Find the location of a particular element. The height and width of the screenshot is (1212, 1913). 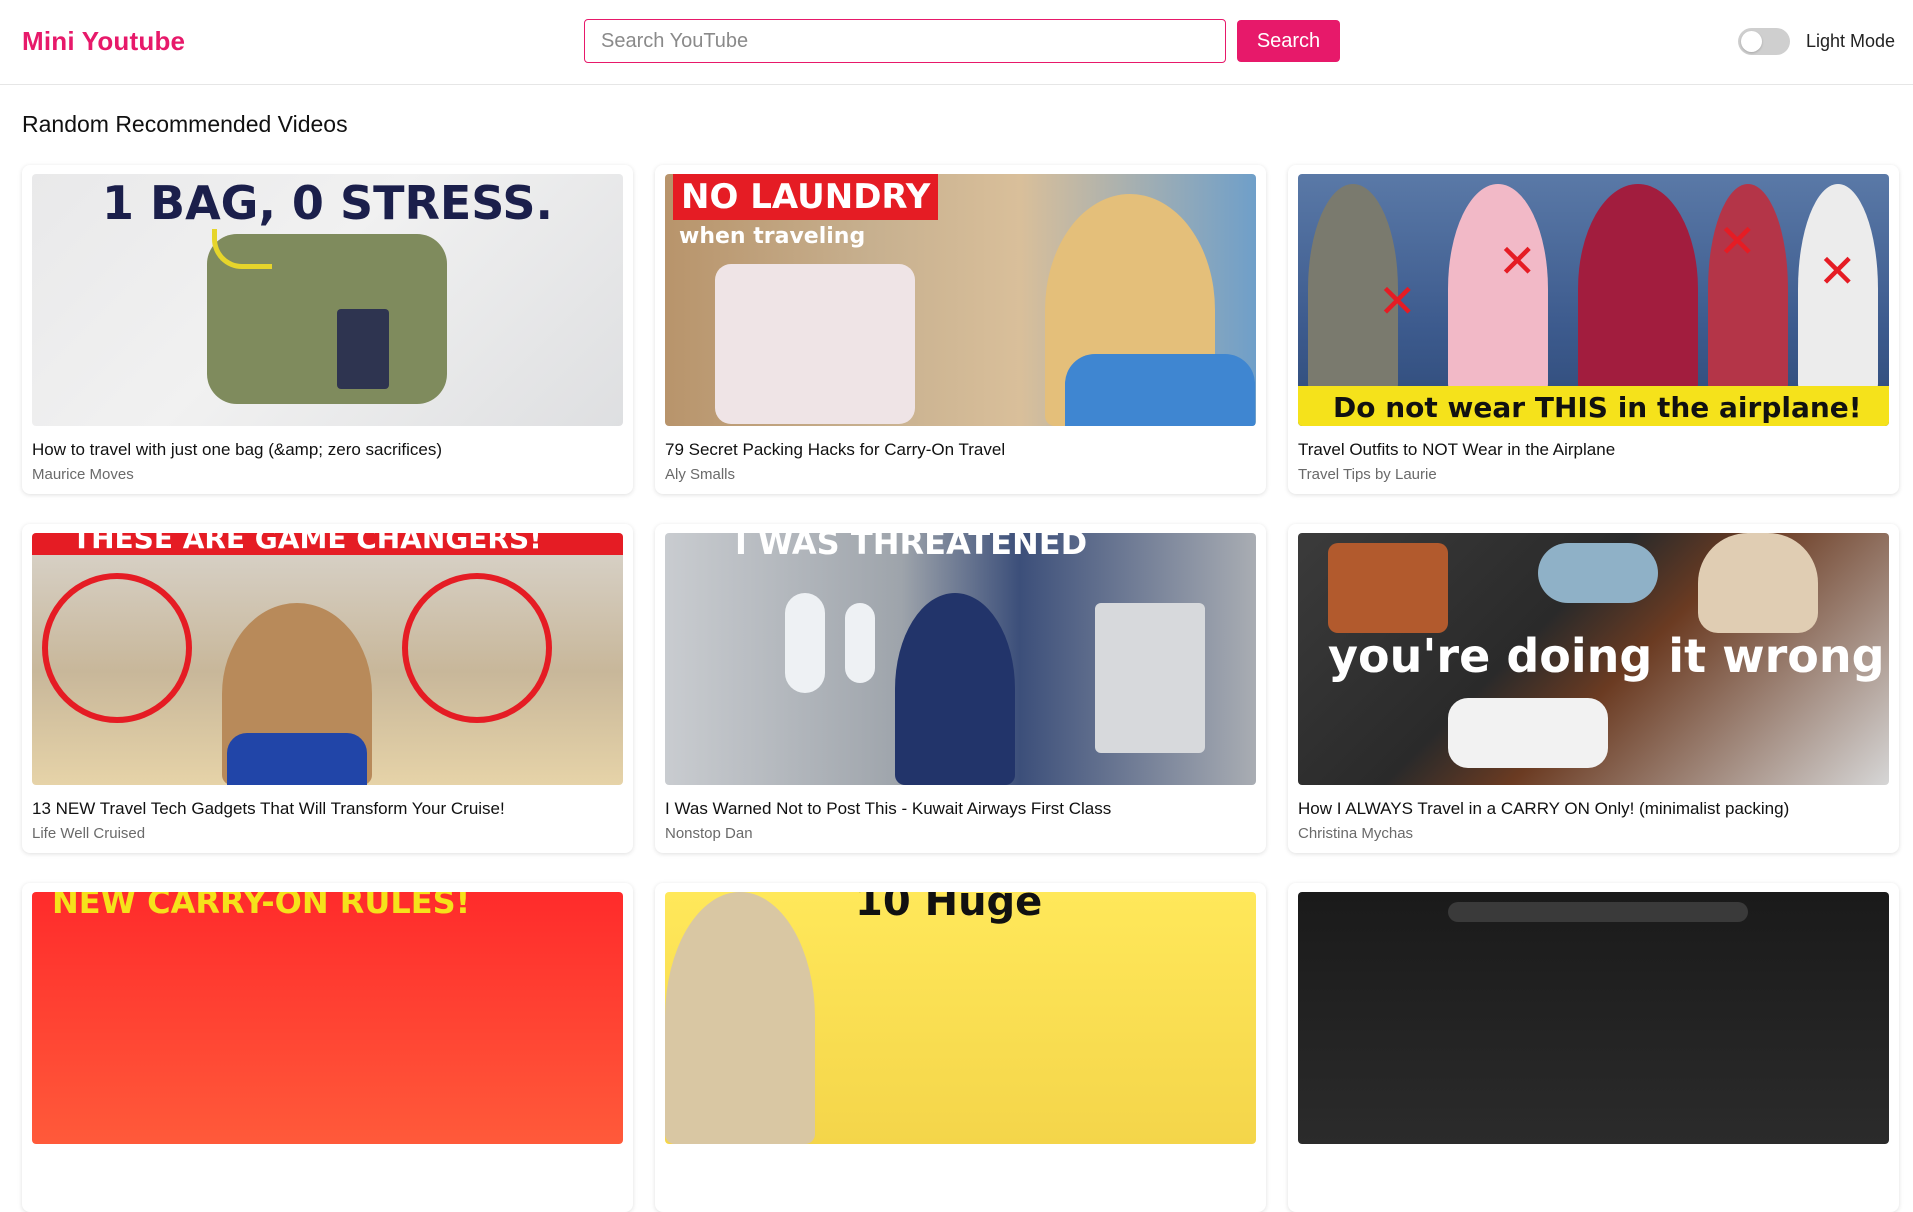

section-title: Random Recommended Videos is located at coordinates (185, 124).